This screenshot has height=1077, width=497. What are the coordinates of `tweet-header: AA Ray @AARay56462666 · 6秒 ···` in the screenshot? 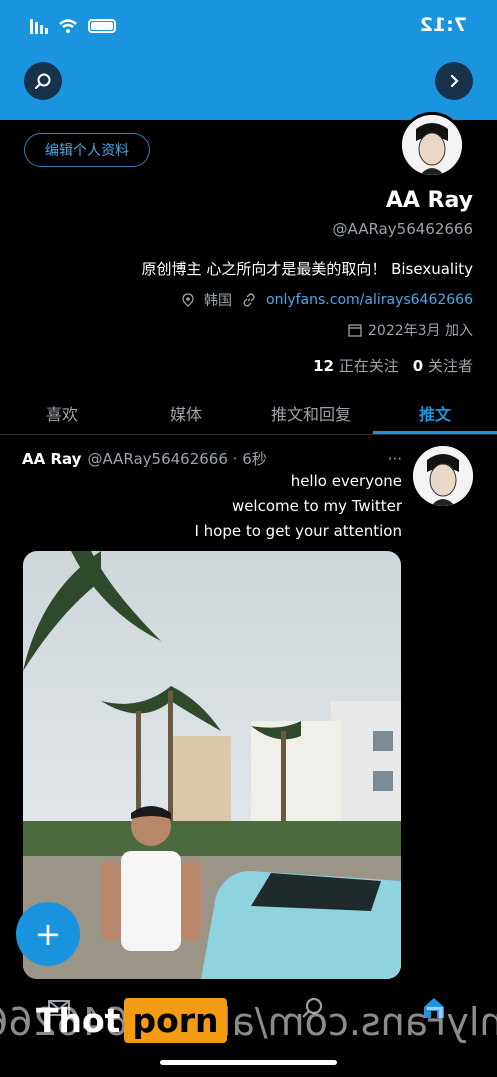 It's located at (212, 458).